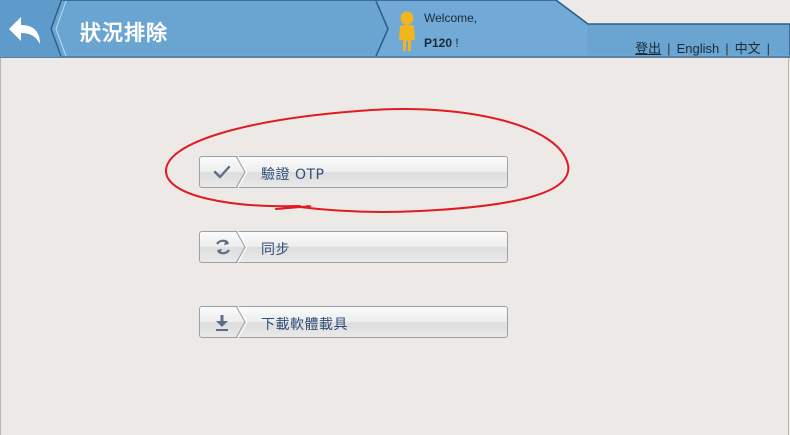  Describe the element at coordinates (648, 48) in the screenshot. I see `logout-link: 登出` at that location.